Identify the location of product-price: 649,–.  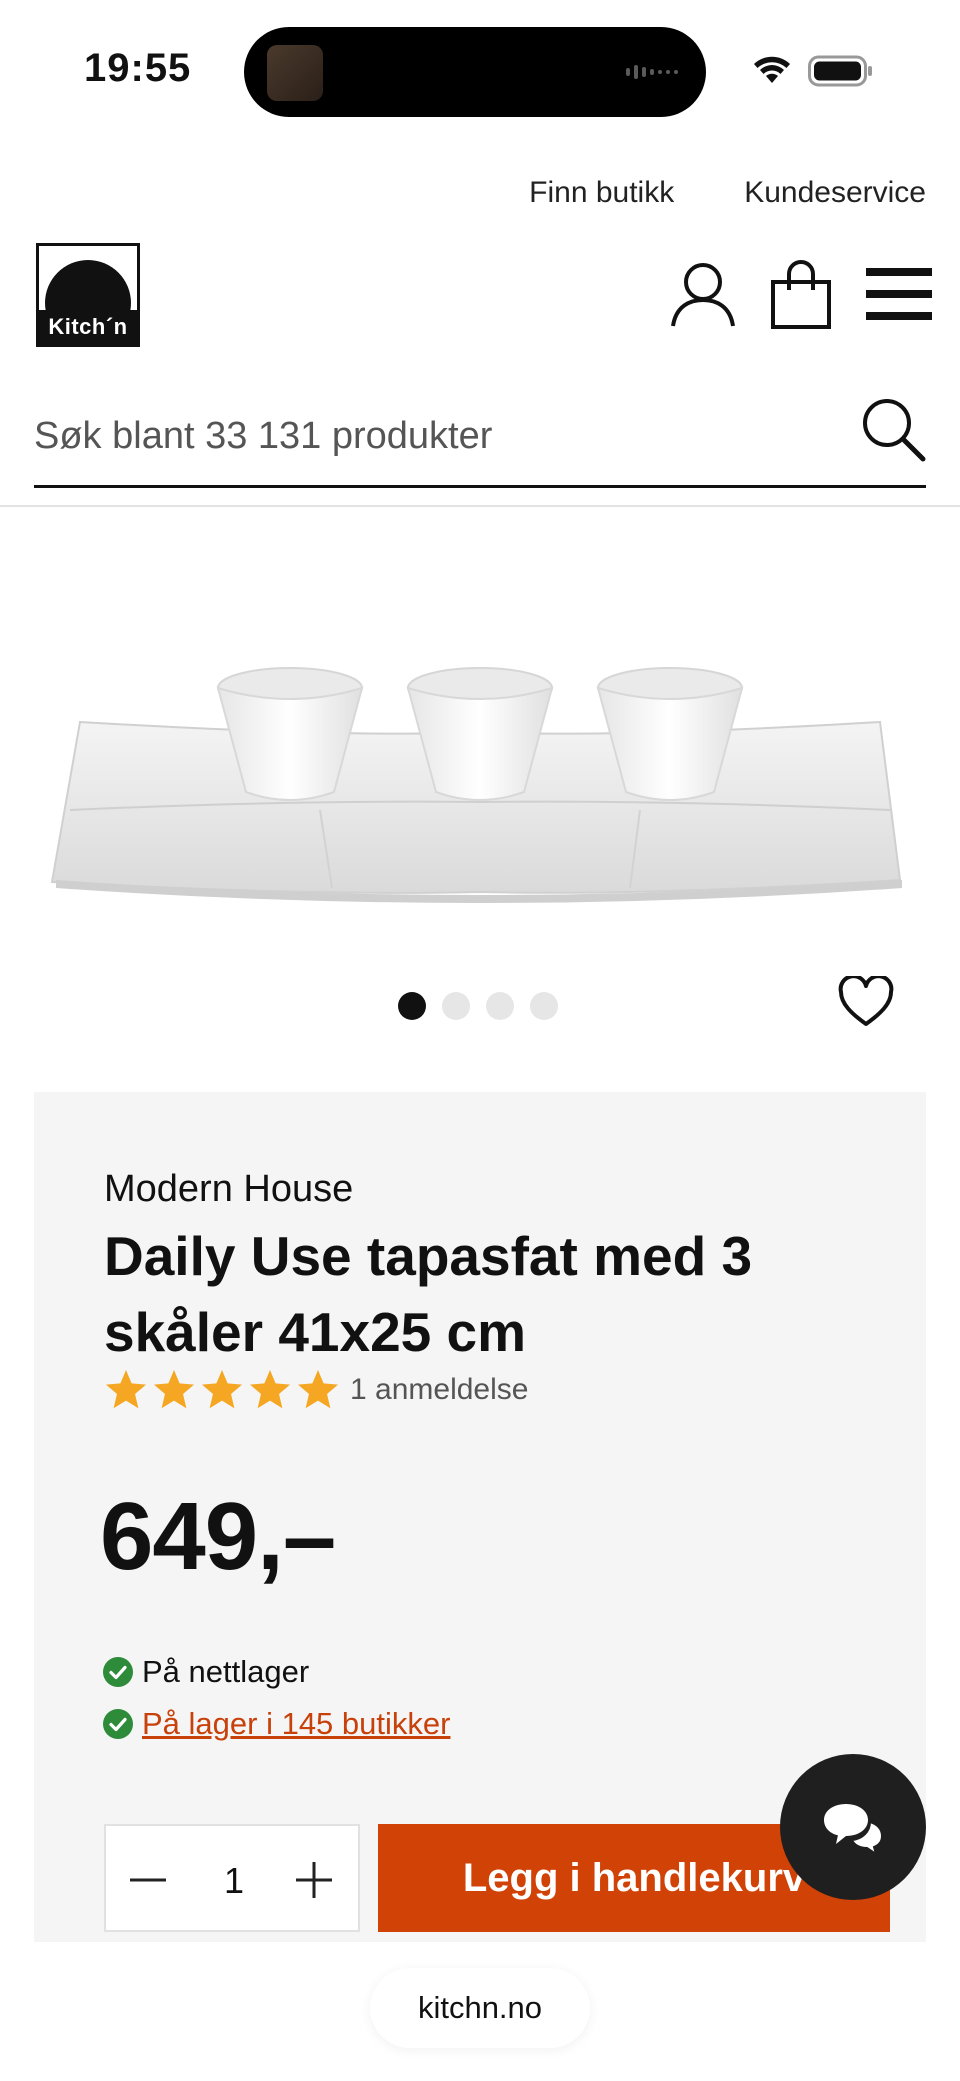
(218, 1536).